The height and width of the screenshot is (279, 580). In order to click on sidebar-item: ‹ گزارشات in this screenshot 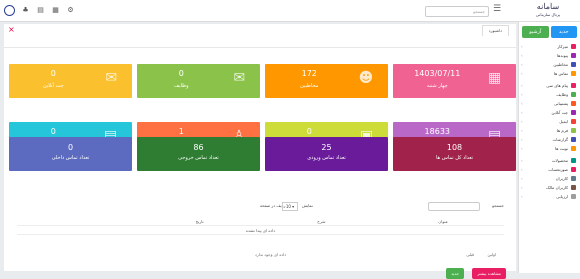, I will do `click(549, 139)`.